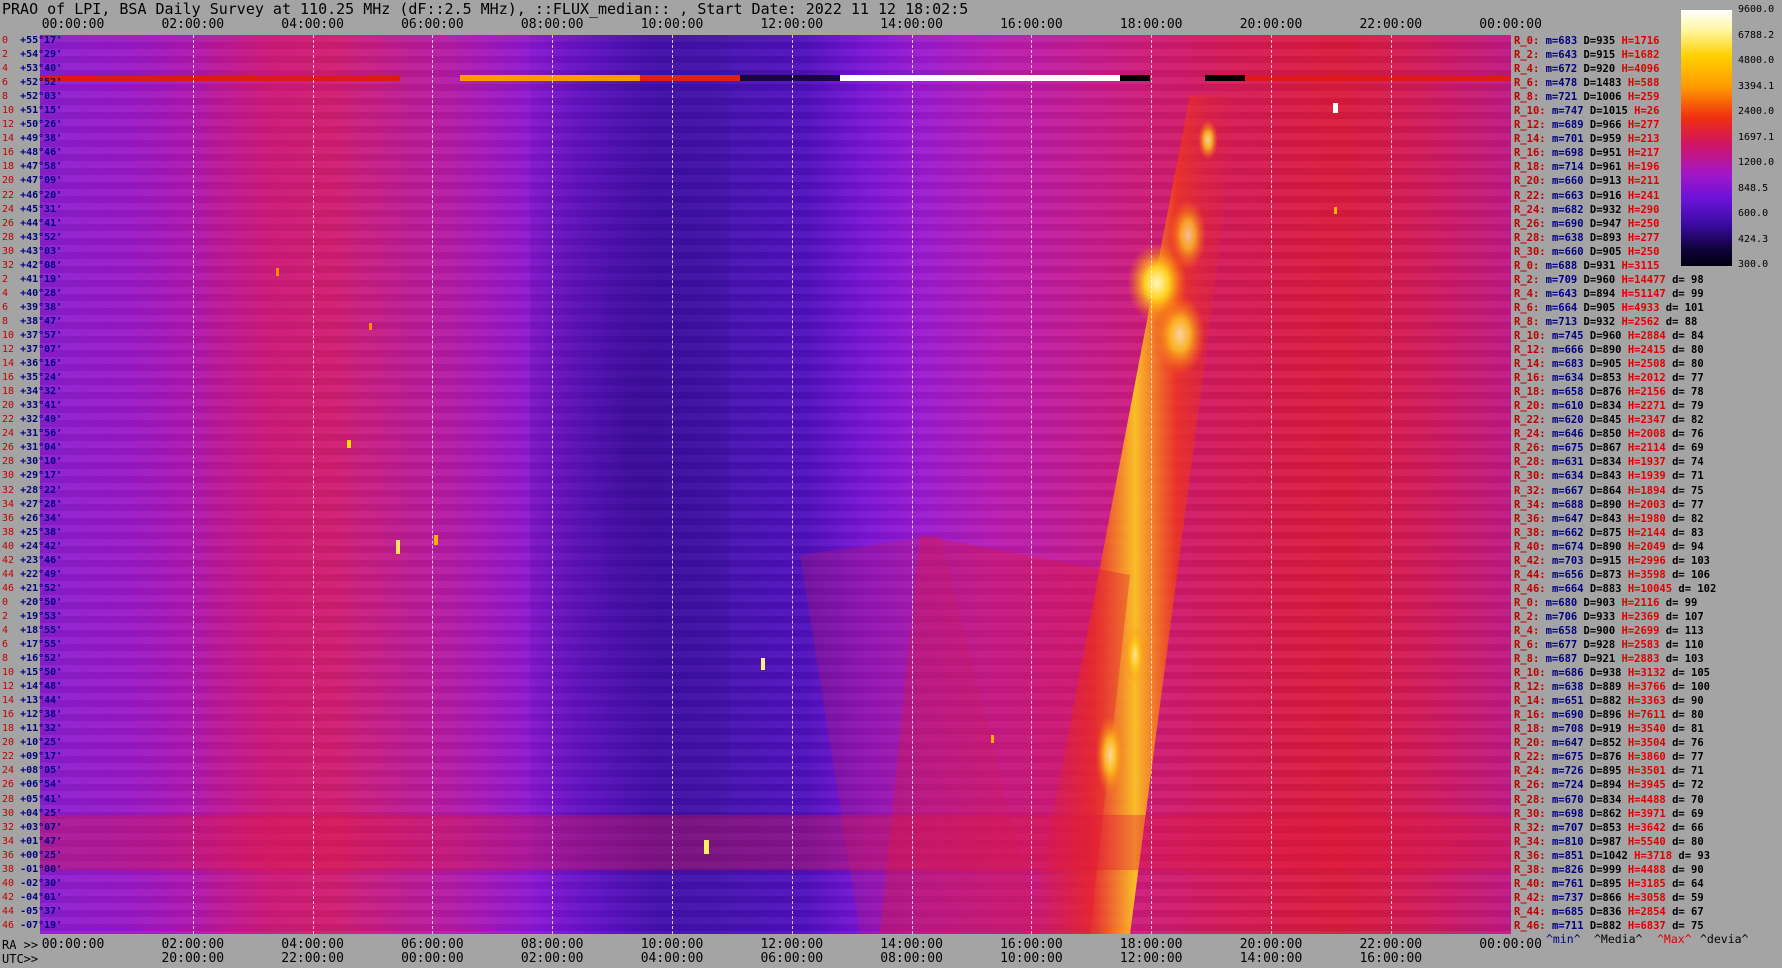 Image resolution: width=1782 pixels, height=968 pixels. Describe the element at coordinates (1533, 729) in the screenshot. I see `stats-r: R_18:` at that location.